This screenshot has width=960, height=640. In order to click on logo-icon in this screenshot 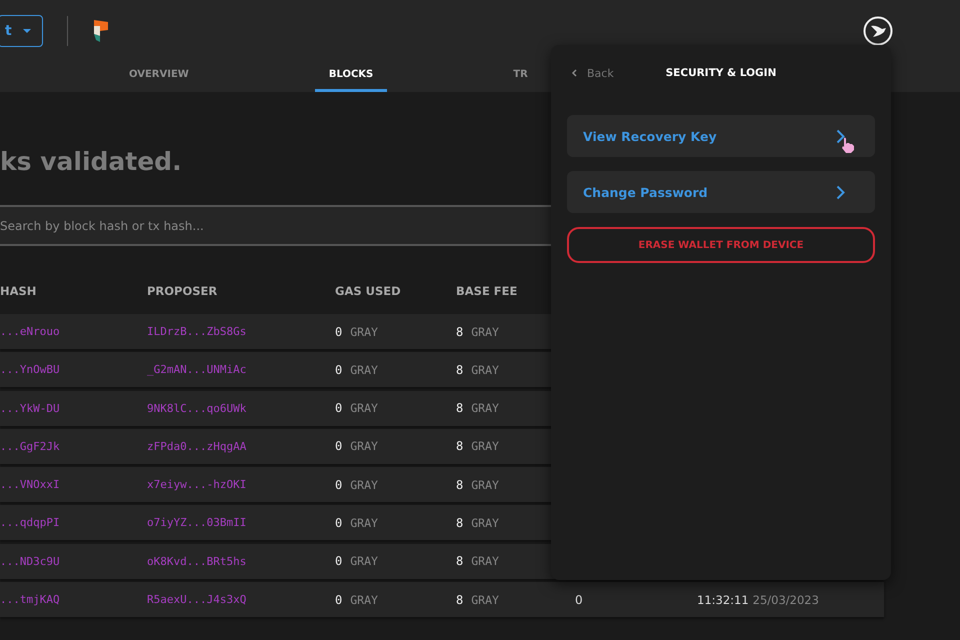, I will do `click(101, 31)`.